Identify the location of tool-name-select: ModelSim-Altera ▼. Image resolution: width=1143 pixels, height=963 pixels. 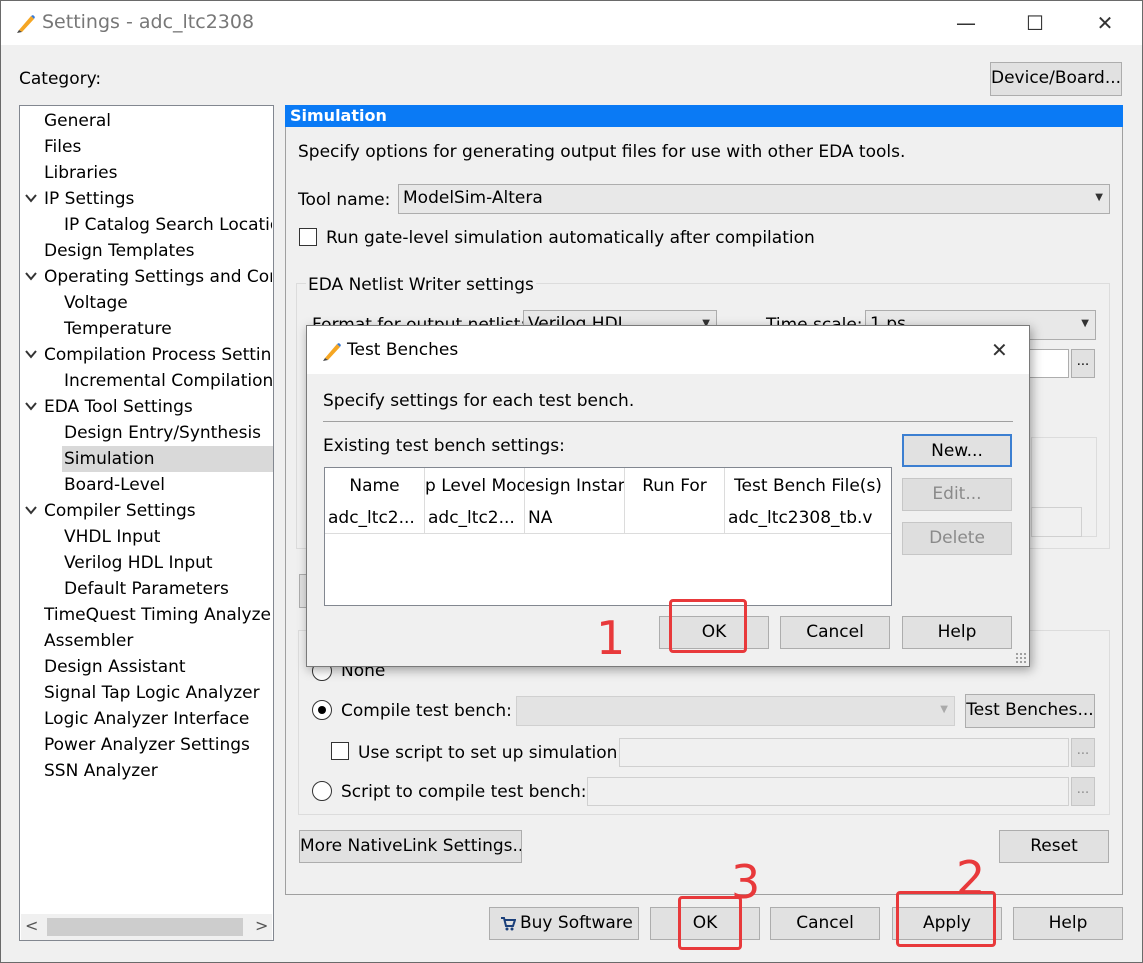
(754, 199).